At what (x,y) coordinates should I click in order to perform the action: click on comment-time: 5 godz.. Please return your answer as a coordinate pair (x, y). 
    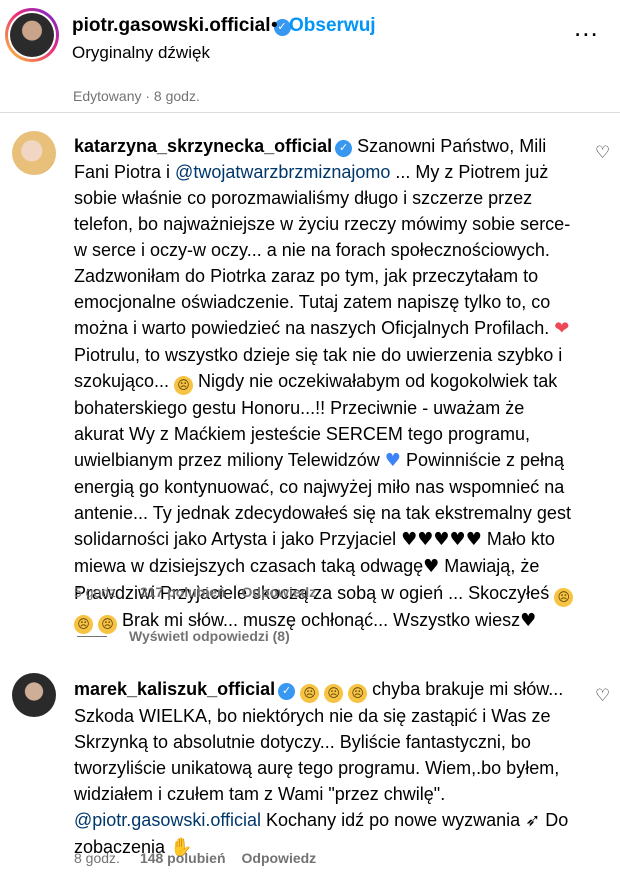
    Looking at the image, I should click on (97, 592).